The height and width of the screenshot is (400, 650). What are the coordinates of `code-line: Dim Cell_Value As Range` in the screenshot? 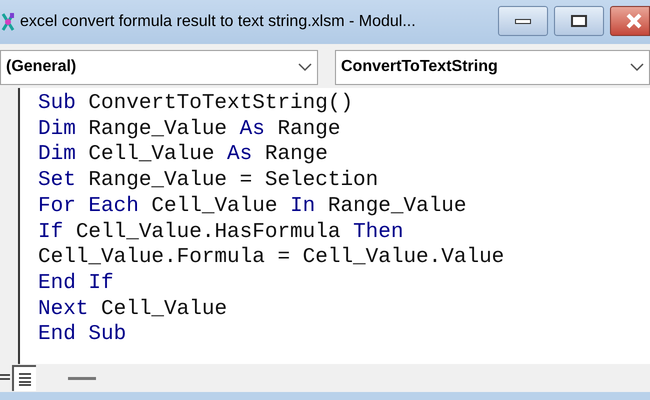 It's located at (183, 155).